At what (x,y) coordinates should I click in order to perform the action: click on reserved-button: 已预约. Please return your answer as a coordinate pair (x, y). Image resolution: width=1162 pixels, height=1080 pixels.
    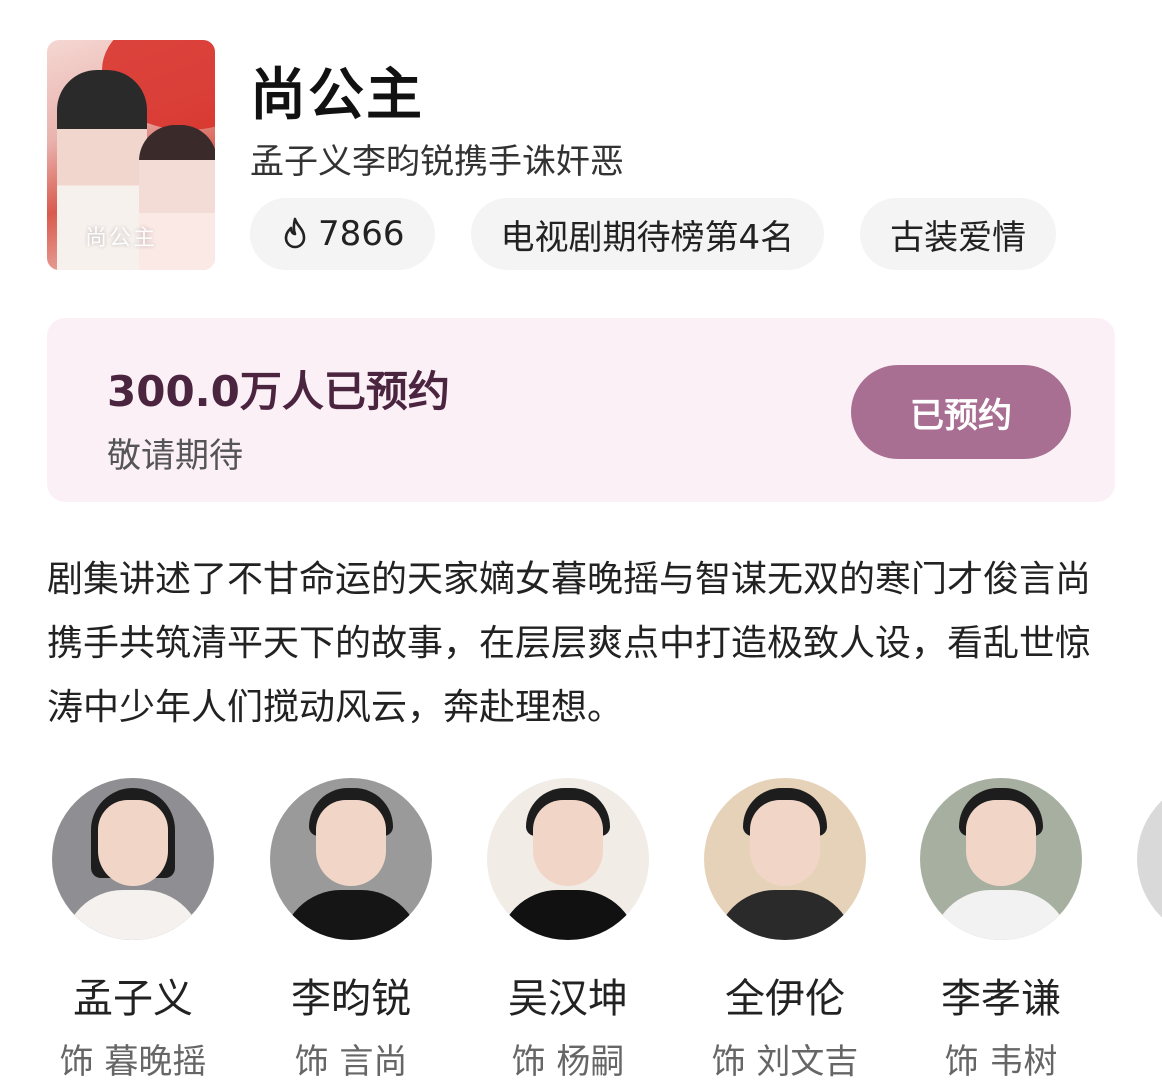
    Looking at the image, I should click on (961, 412).